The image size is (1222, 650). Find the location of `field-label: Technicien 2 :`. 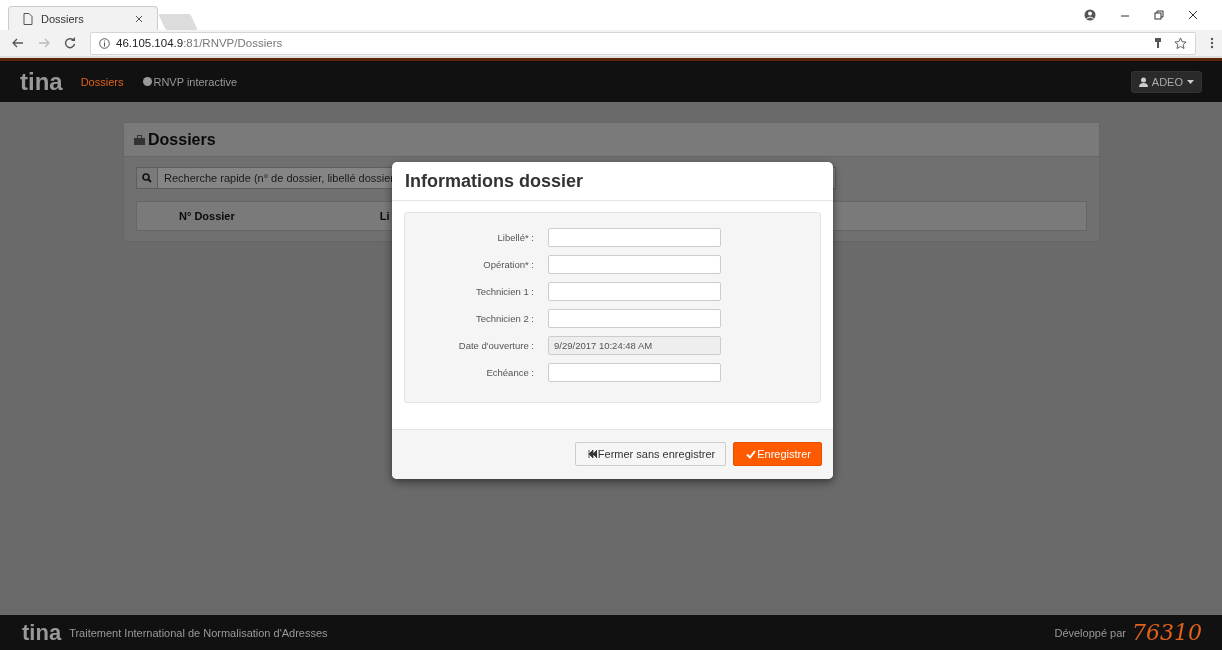

field-label: Technicien 2 : is located at coordinates (504, 318).